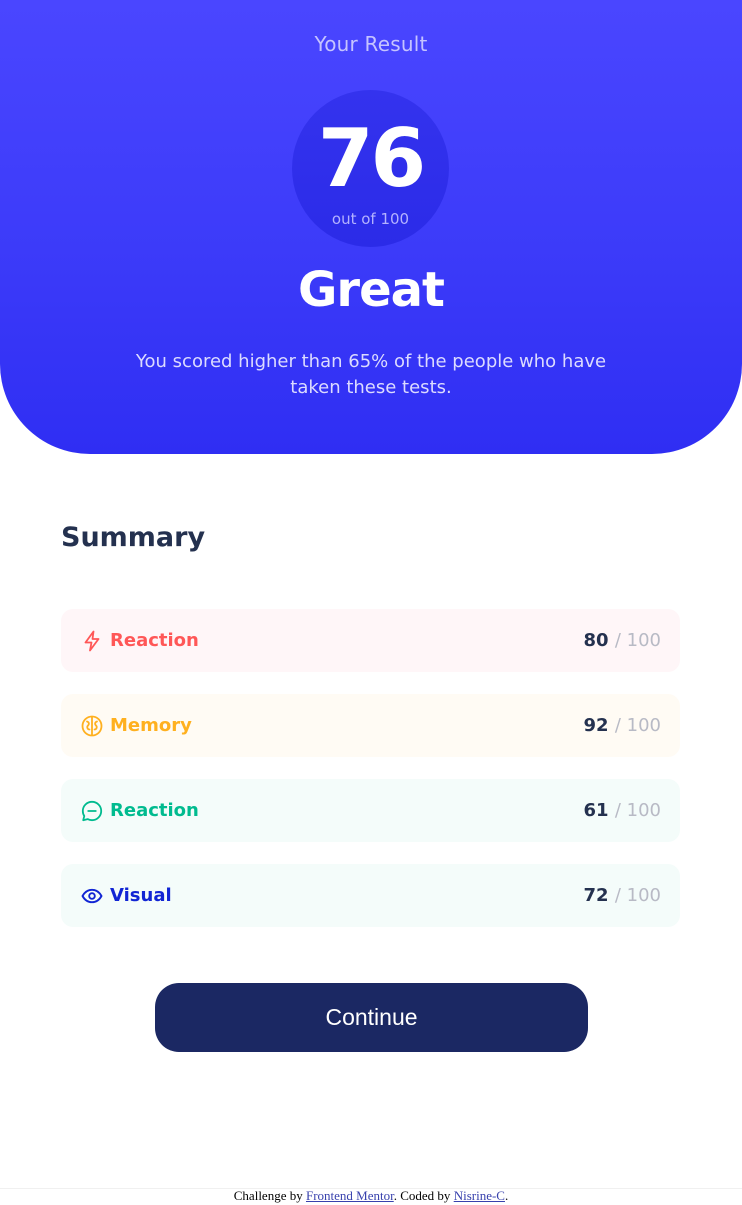  I want to click on frontend-mentor-link: Frontend Mentor, so click(350, 1195).